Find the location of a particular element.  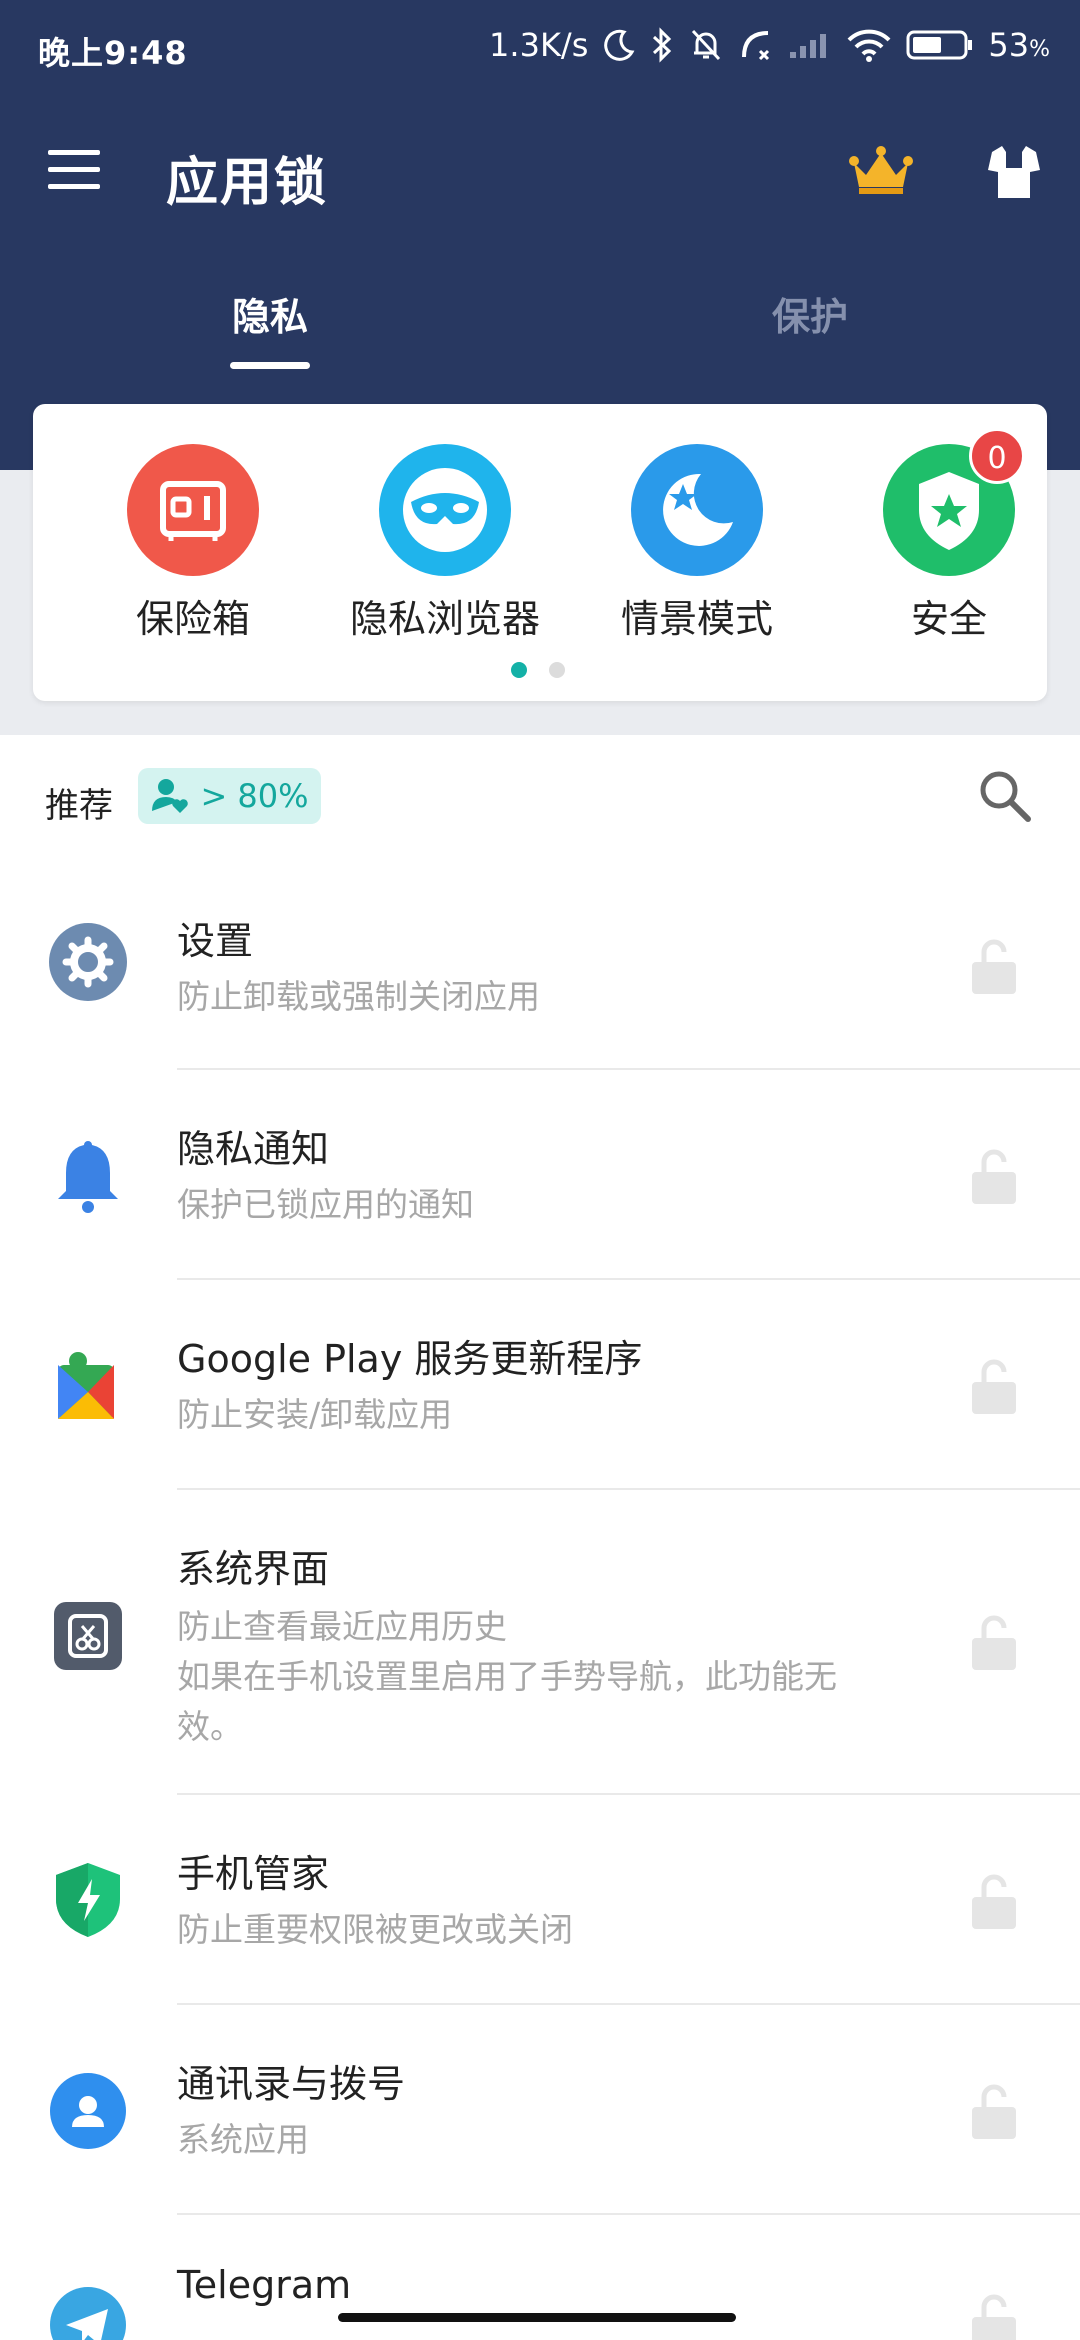

signal-icon is located at coordinates (808, 46).